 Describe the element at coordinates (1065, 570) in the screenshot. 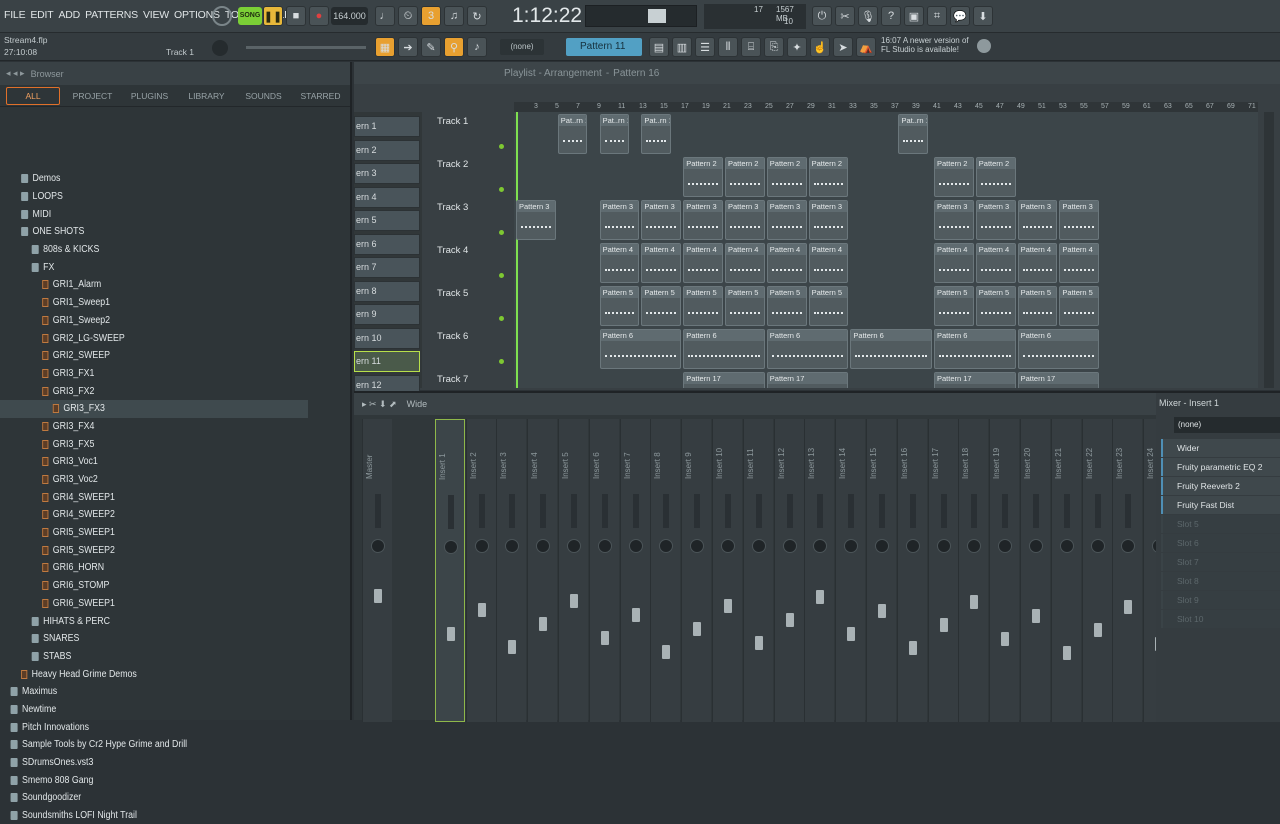

I see `mixer-strip: Insert 21` at that location.